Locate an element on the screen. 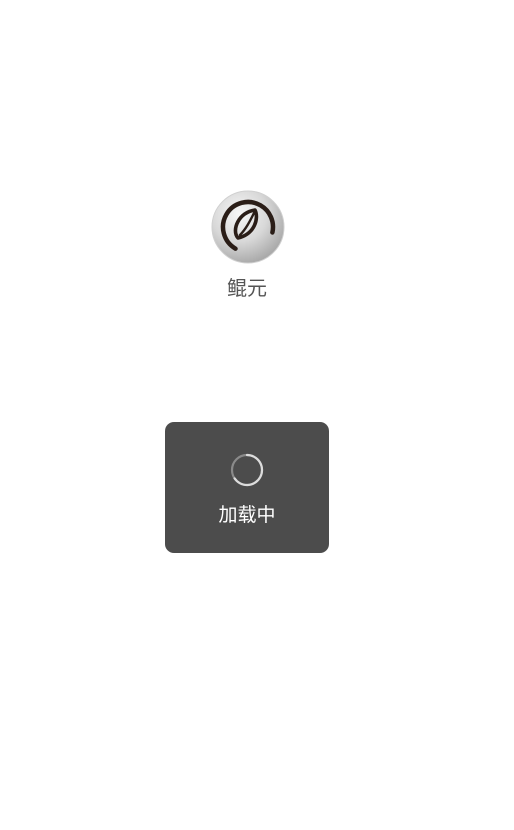  loading-toast: 加载中 is located at coordinates (247, 487).